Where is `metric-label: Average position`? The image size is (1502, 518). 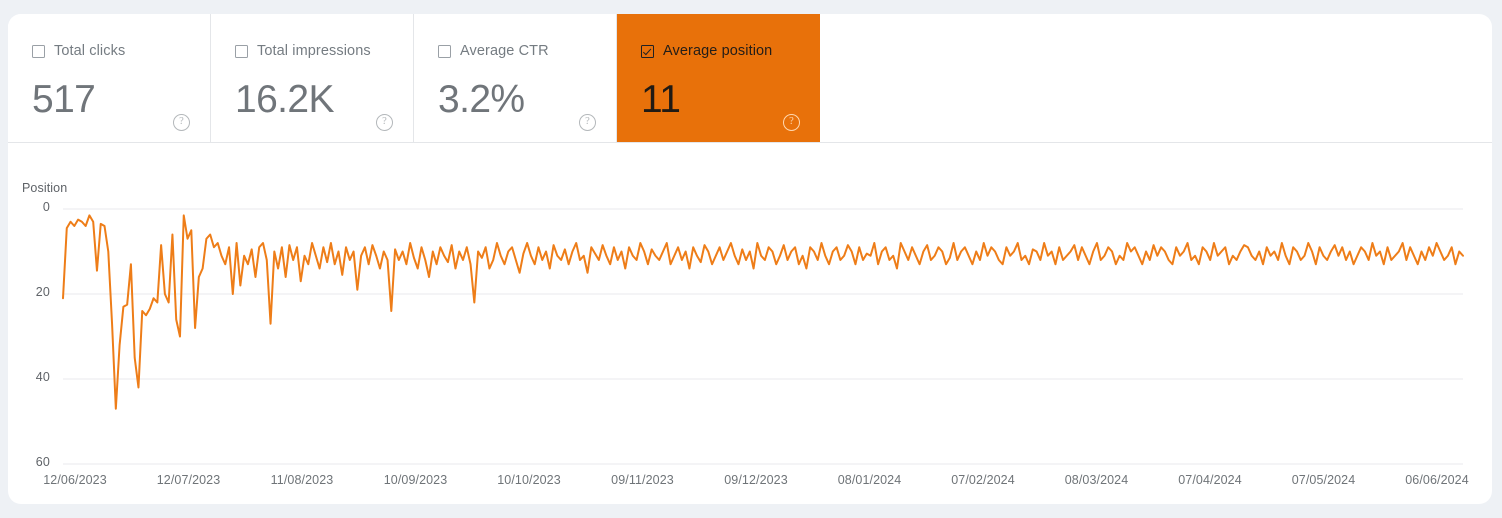 metric-label: Average position is located at coordinates (718, 51).